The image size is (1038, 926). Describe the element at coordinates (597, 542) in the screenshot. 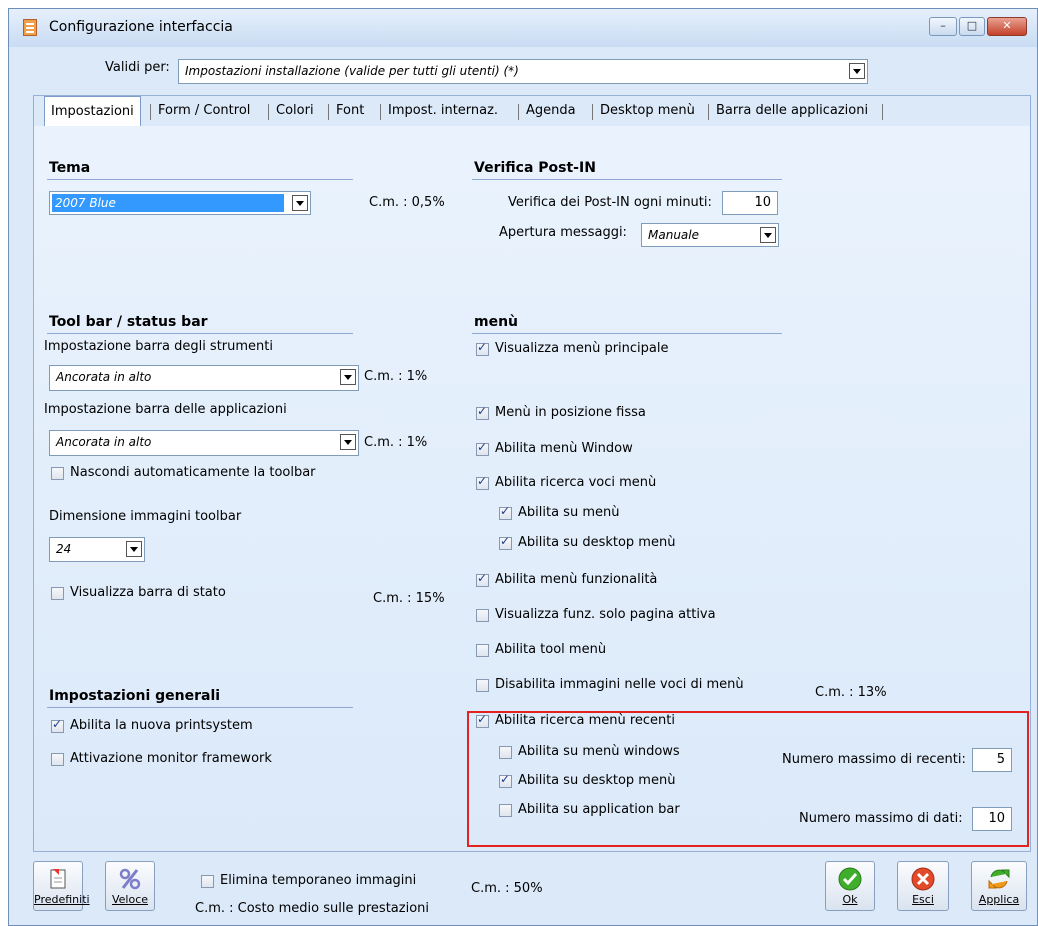

I see `menu-item-label: Abilita su desktop menù` at that location.